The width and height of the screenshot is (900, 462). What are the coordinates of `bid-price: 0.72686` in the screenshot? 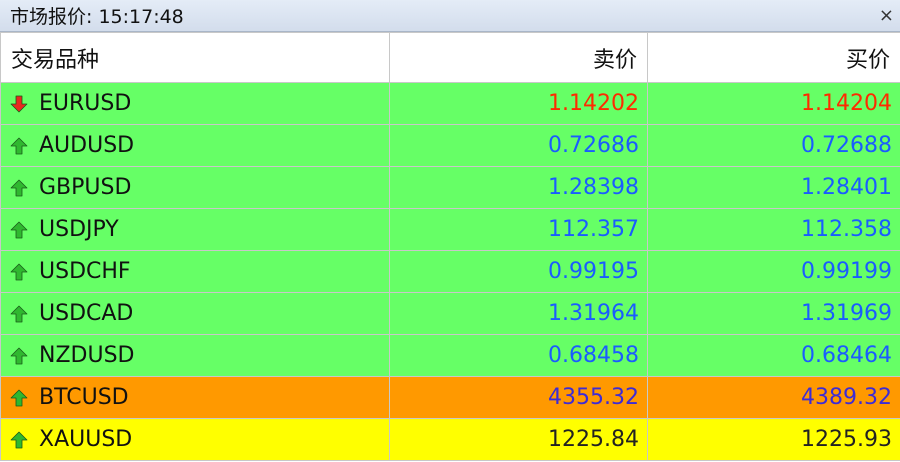 It's located at (518, 145).